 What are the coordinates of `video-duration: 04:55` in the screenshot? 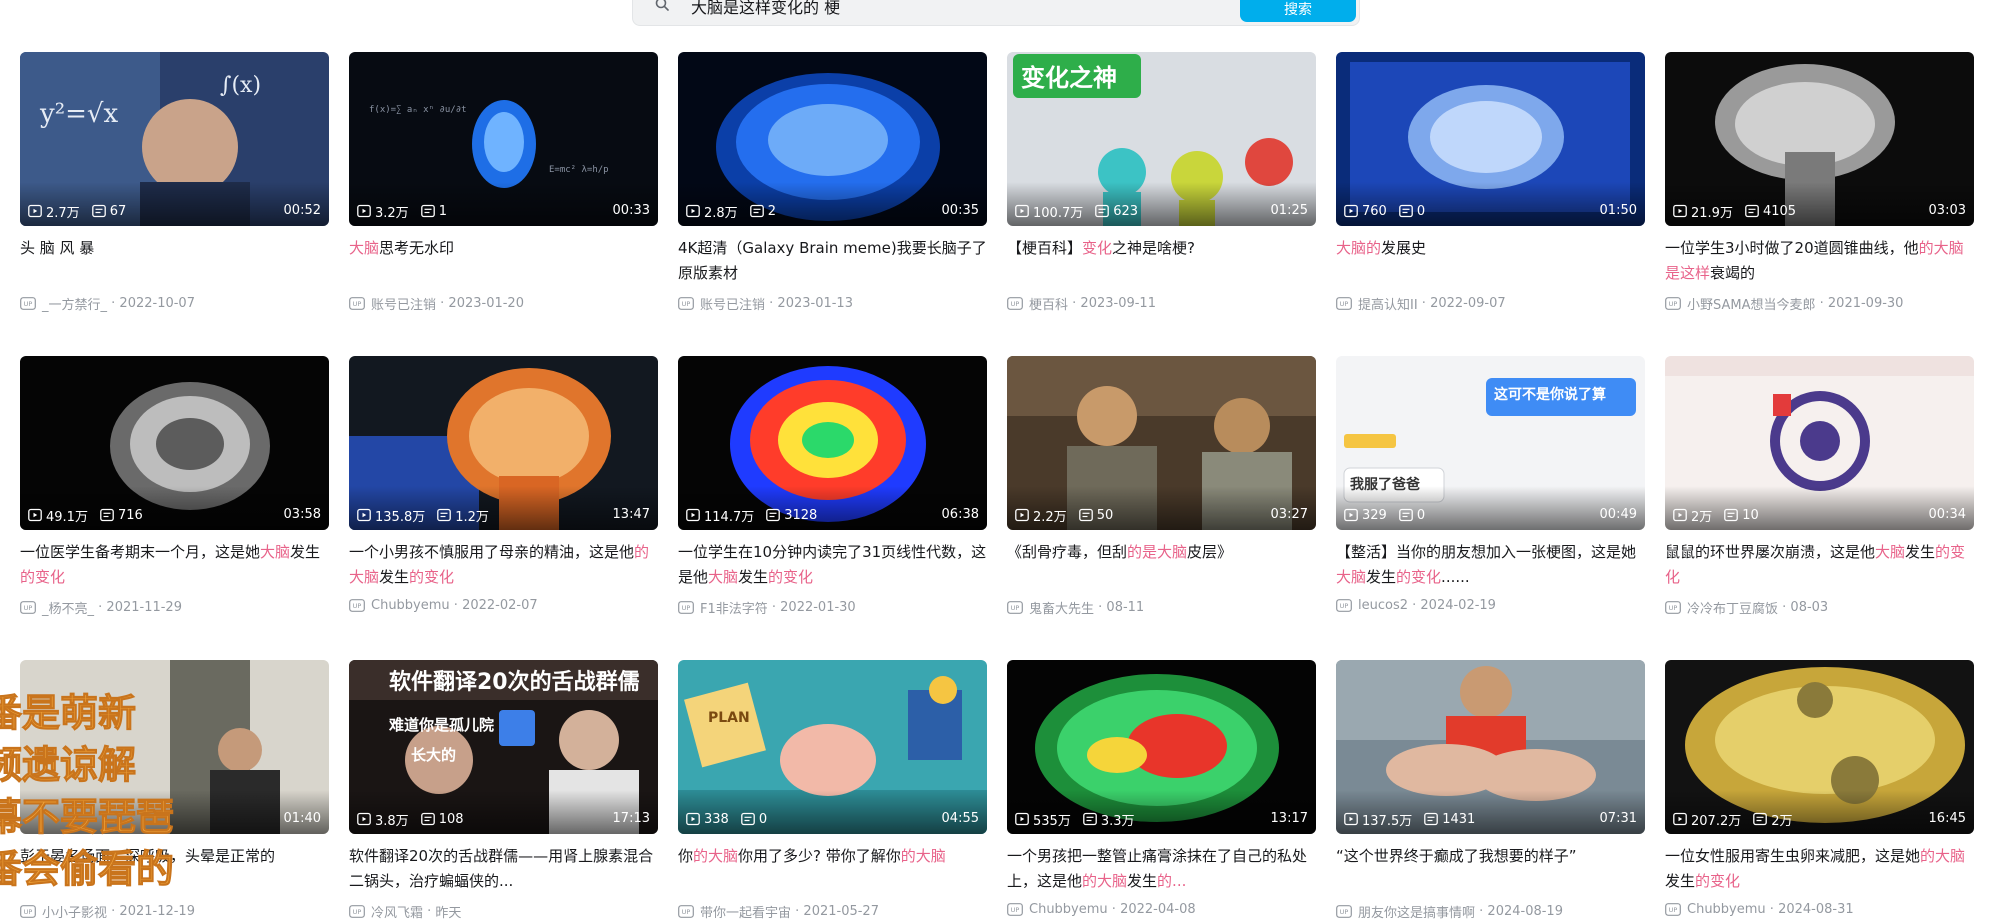 It's located at (960, 818).